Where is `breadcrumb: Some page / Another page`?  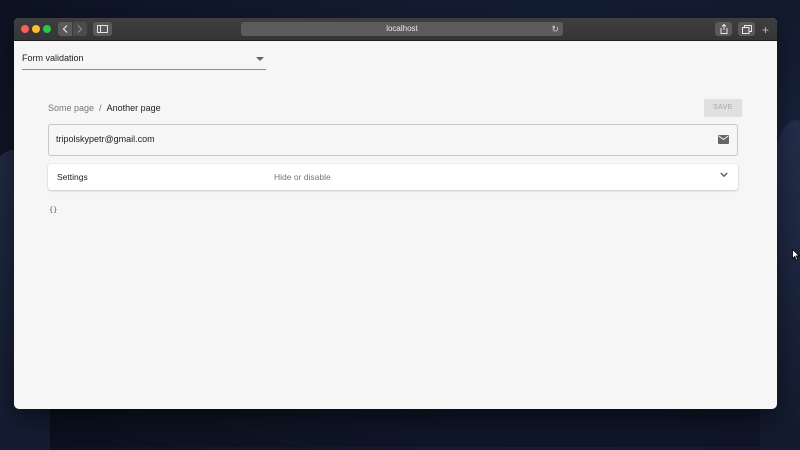 breadcrumb: Some page / Another page is located at coordinates (104, 108).